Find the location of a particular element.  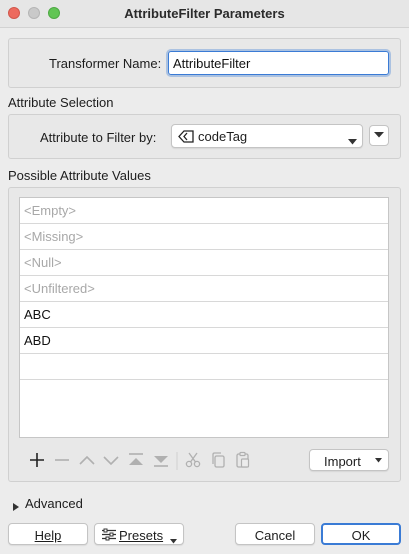

paste-icon is located at coordinates (243, 461).